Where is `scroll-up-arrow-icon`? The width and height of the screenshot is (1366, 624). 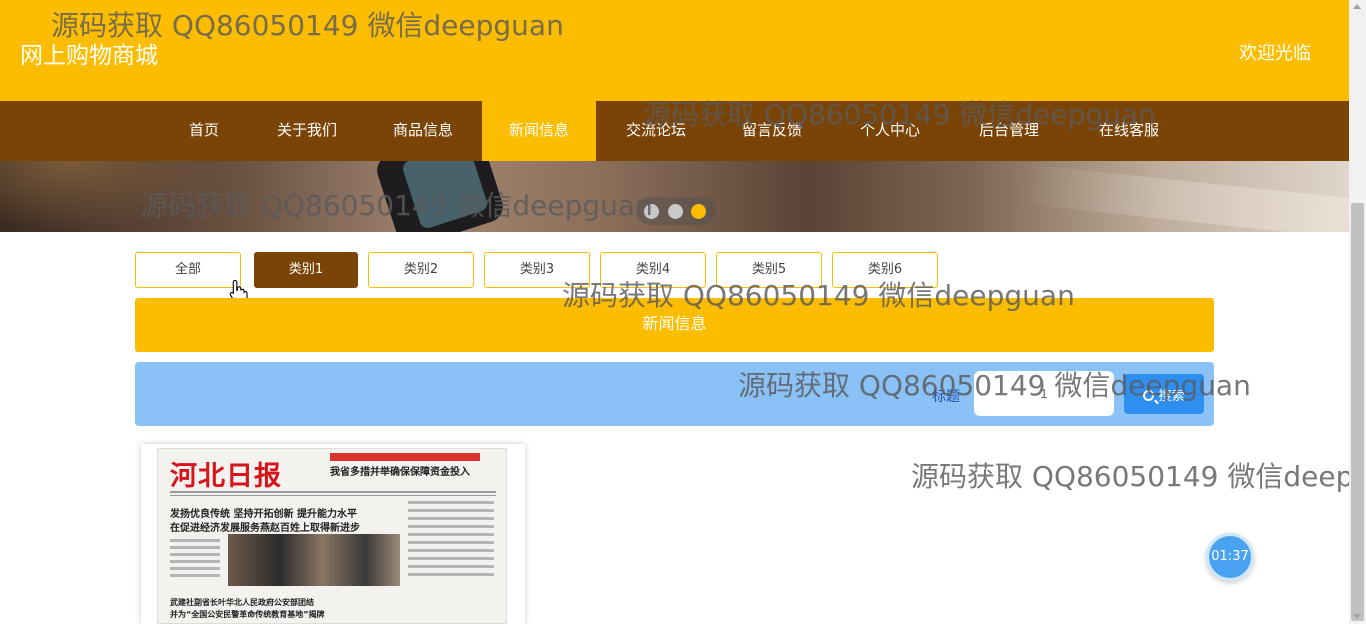 scroll-up-arrow-icon is located at coordinates (1357, 6).